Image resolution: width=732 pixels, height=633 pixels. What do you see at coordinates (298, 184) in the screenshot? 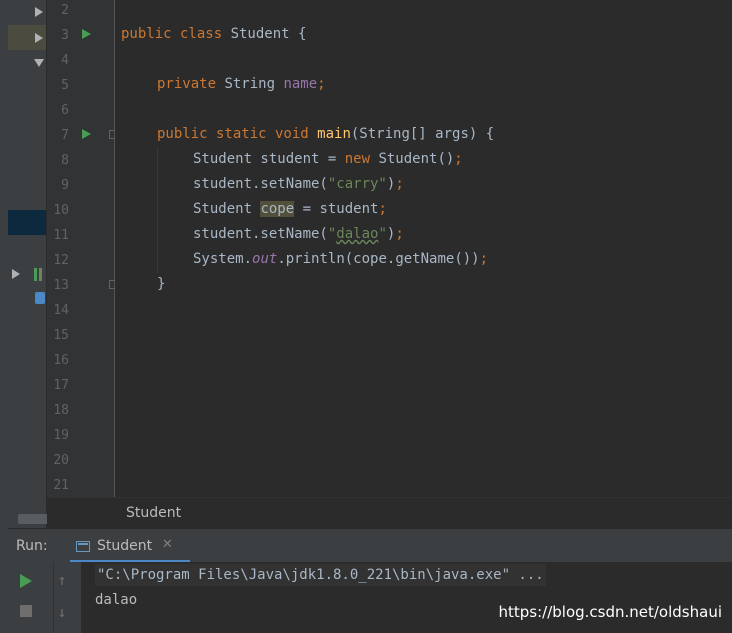
I see `code-line-9: student.setName("carry");` at bounding box center [298, 184].